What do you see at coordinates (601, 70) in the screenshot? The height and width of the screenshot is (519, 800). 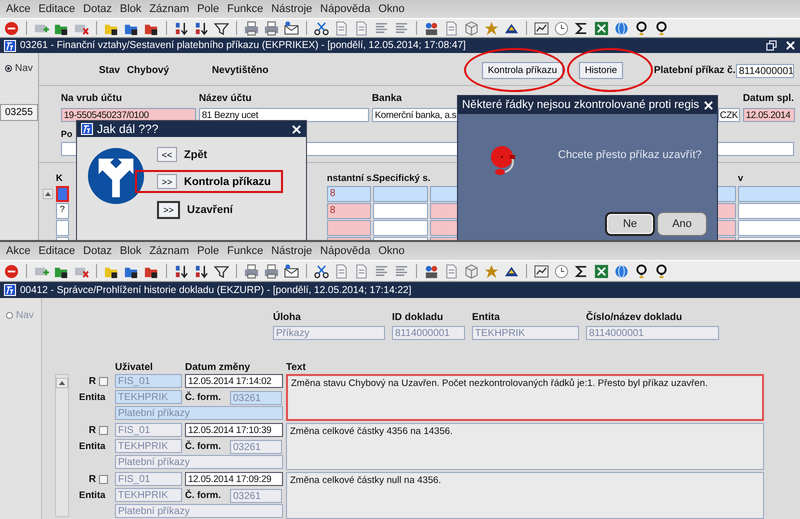 I see `action-button: Historie` at bounding box center [601, 70].